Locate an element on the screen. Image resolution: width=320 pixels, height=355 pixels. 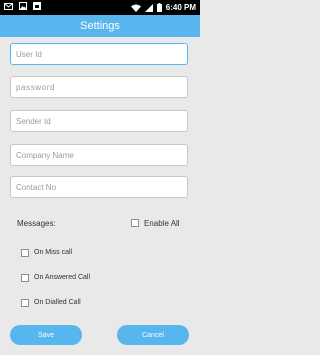
status-time: 6:40 PM is located at coordinates (180, 7).